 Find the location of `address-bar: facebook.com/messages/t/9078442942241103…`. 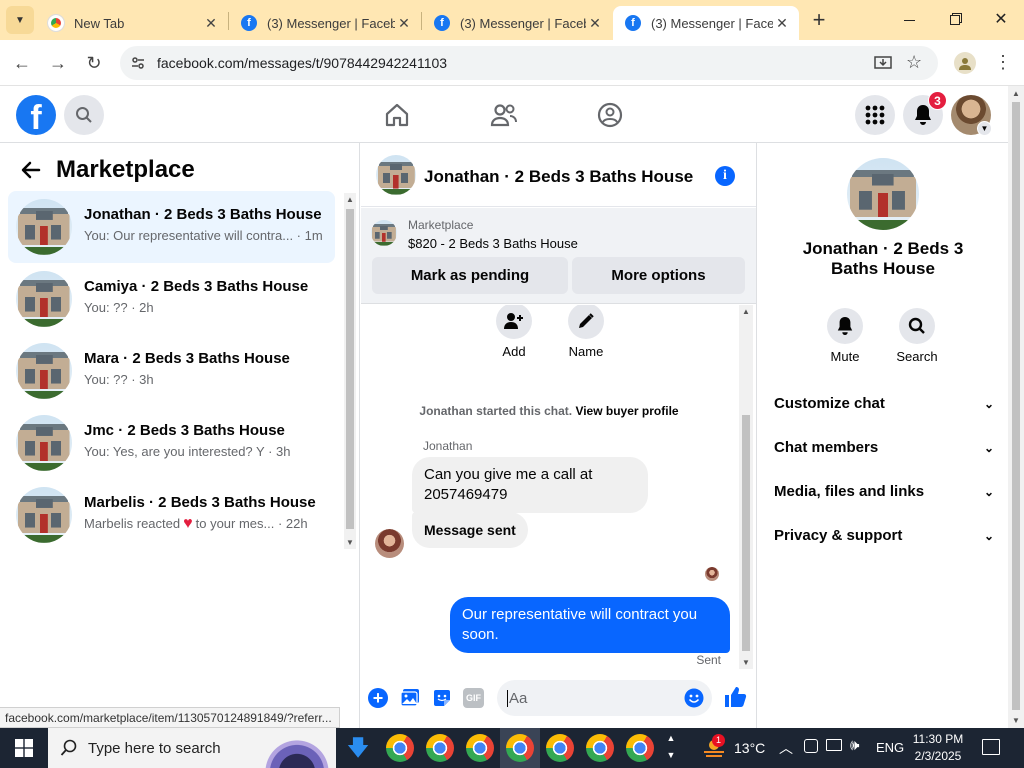

address-bar: facebook.com/messages/t/9078442942241103… is located at coordinates (529, 63).